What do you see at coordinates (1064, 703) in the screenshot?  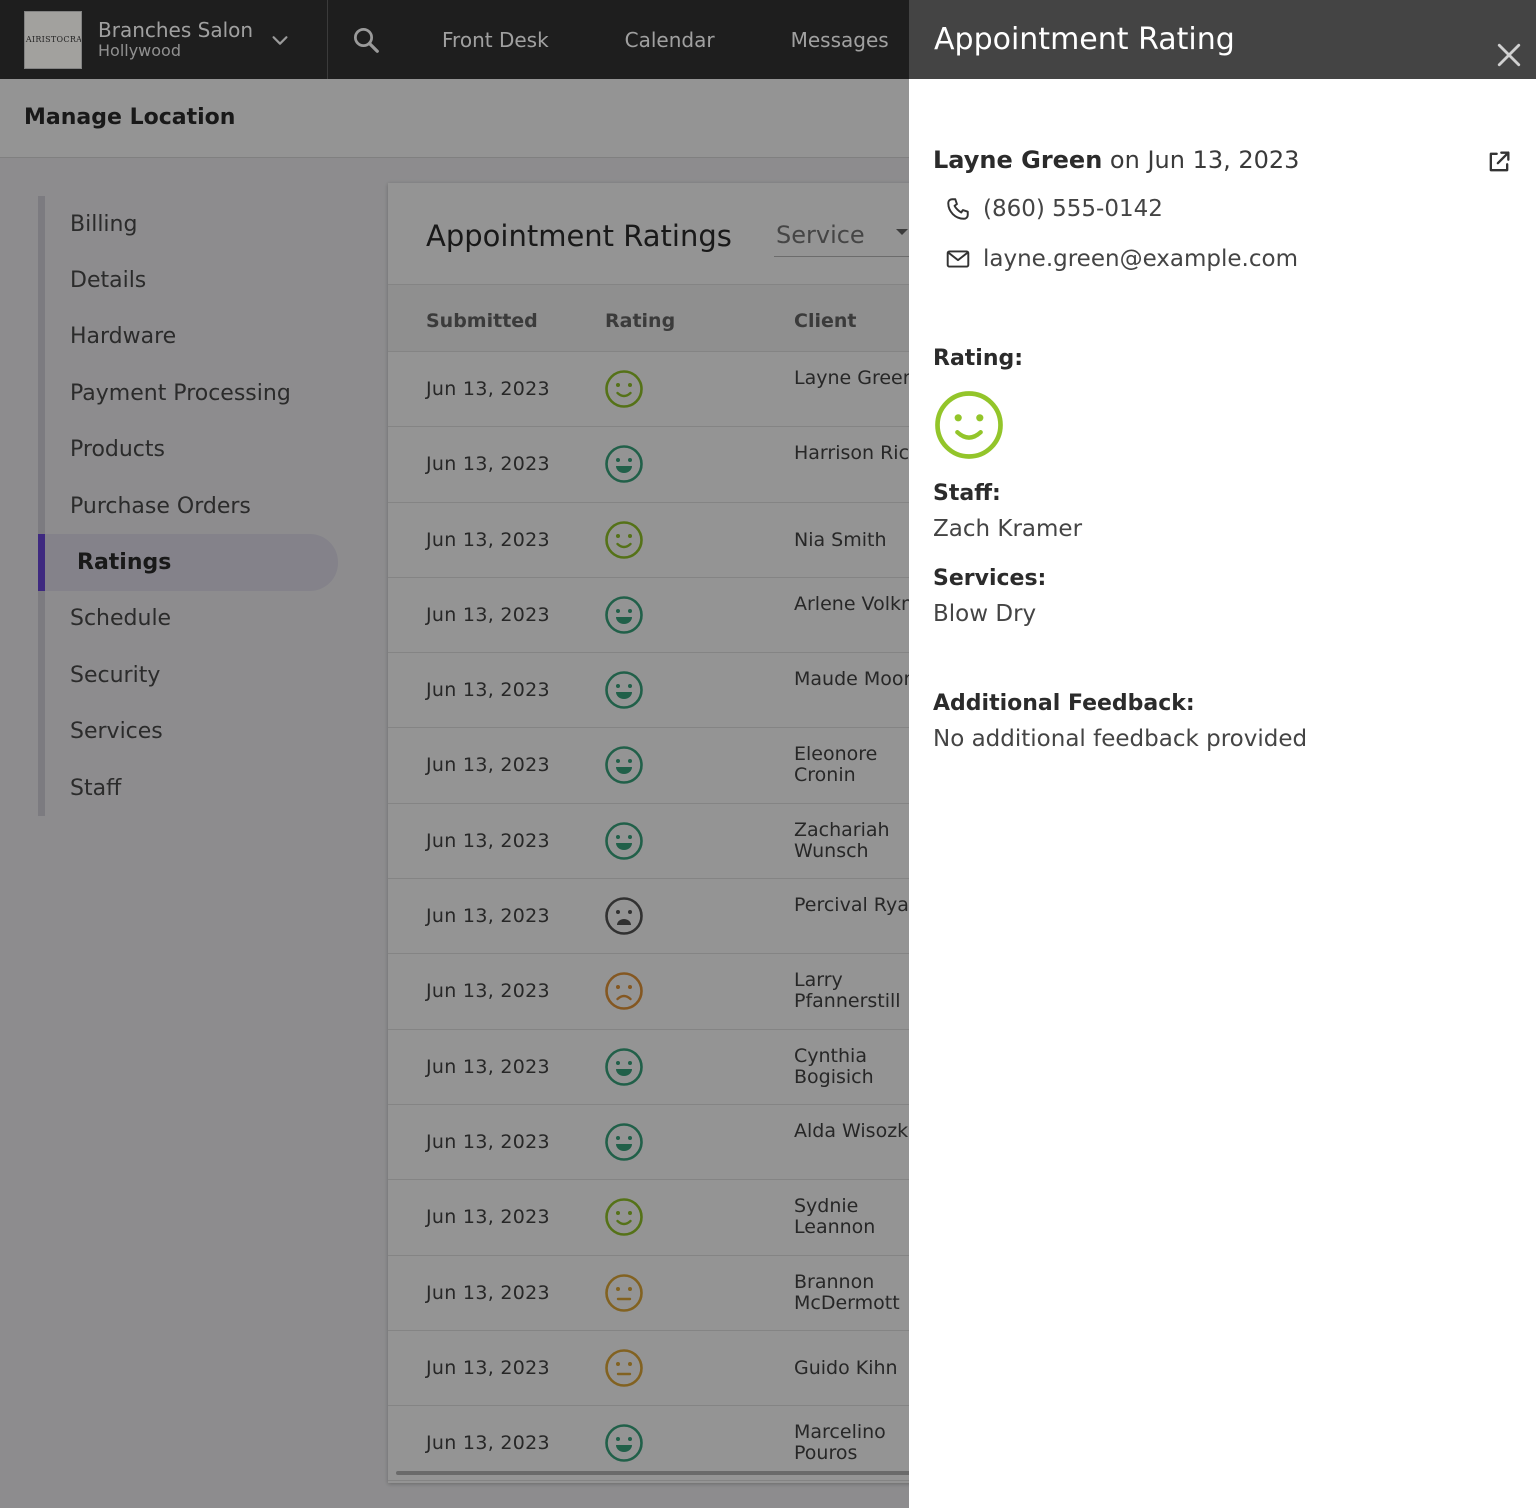 I see `feedback-label: Additional Feedback:` at bounding box center [1064, 703].